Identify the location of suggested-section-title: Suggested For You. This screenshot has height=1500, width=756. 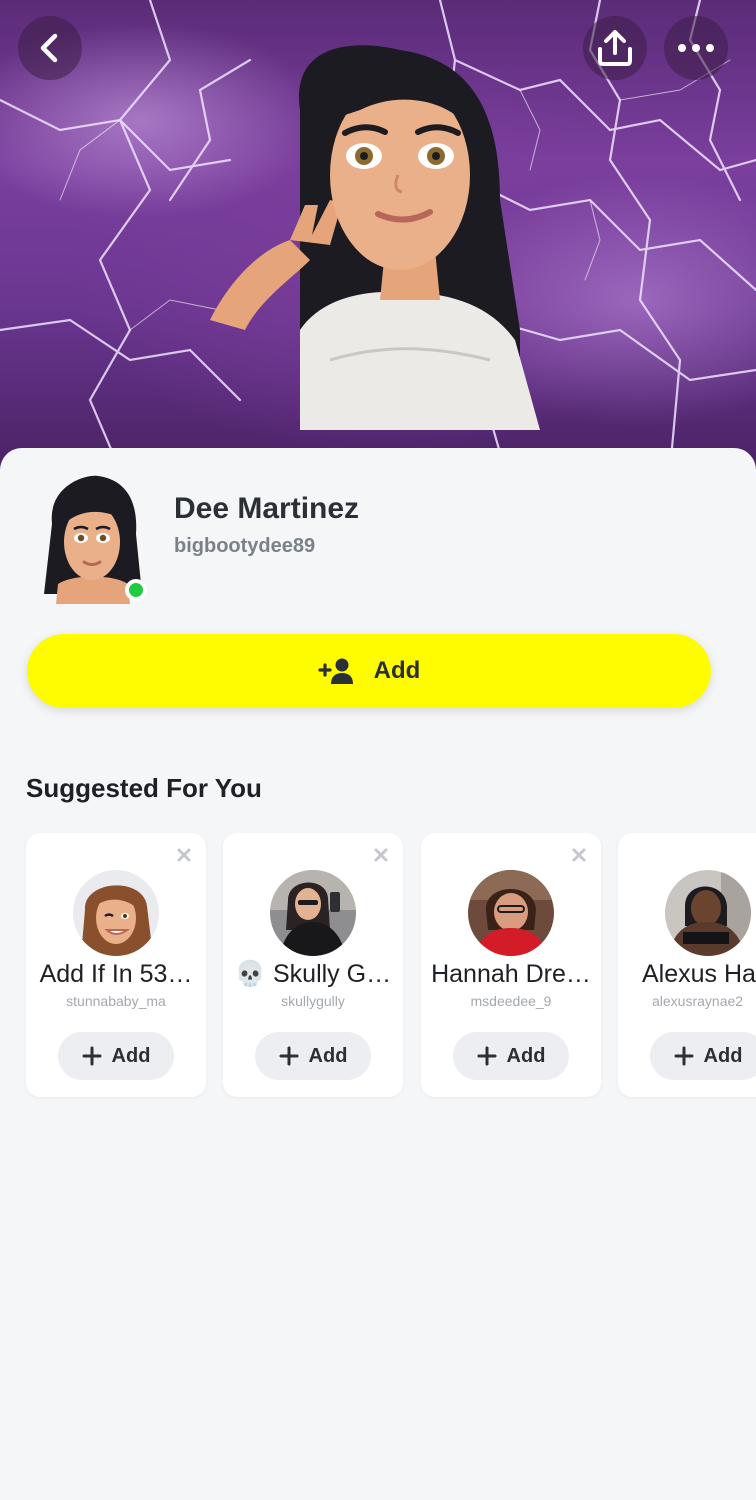
(144, 788).